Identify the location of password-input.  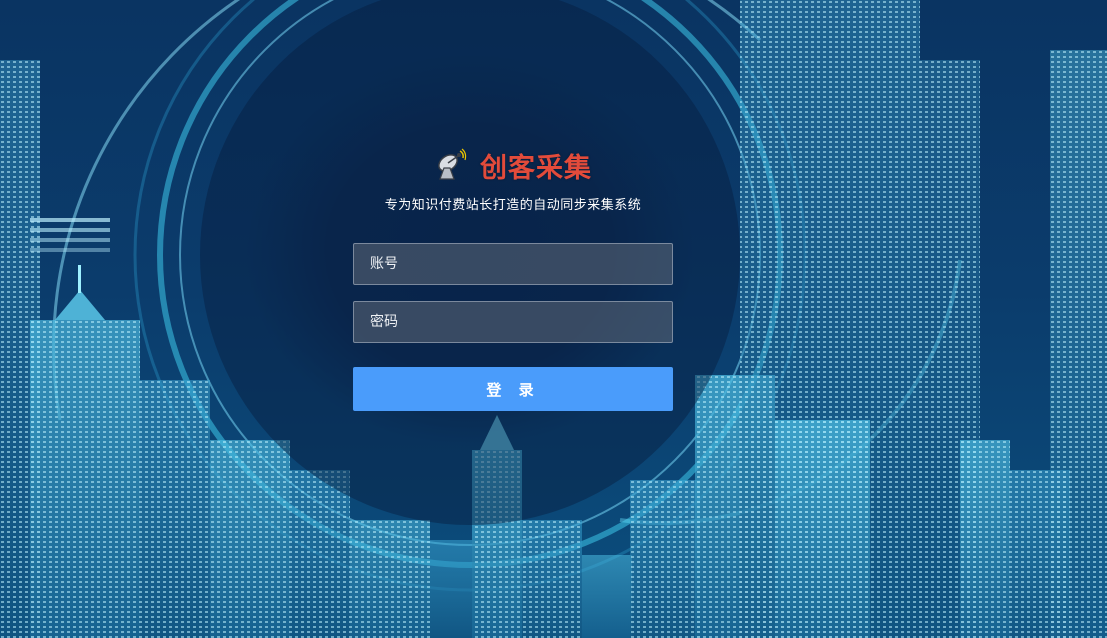
(513, 322).